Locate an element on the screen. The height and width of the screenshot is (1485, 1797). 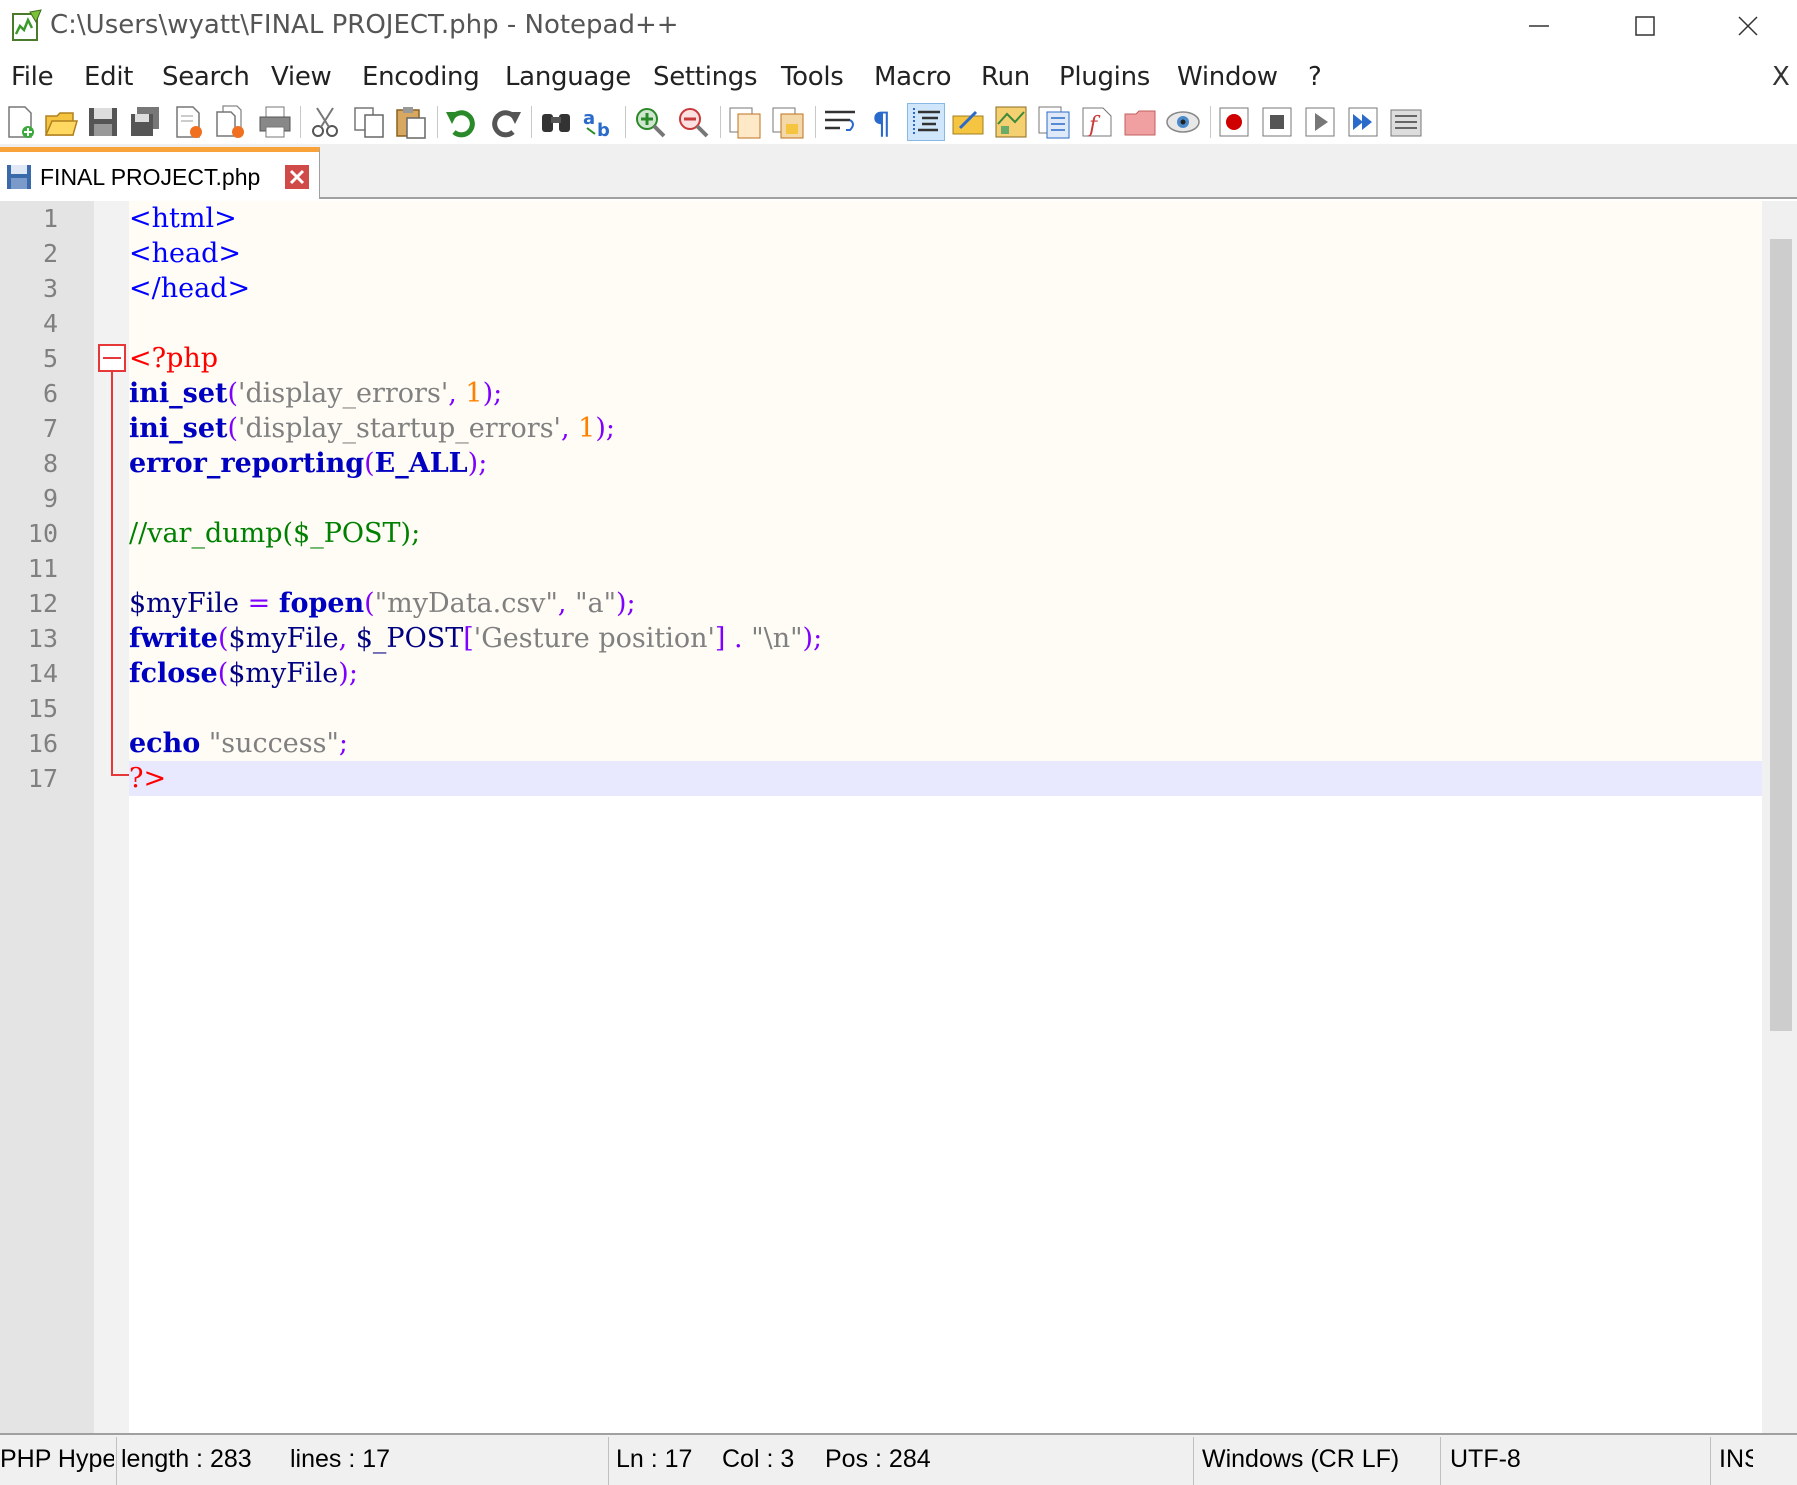
menu-encoding: Encoding is located at coordinates (421, 77).